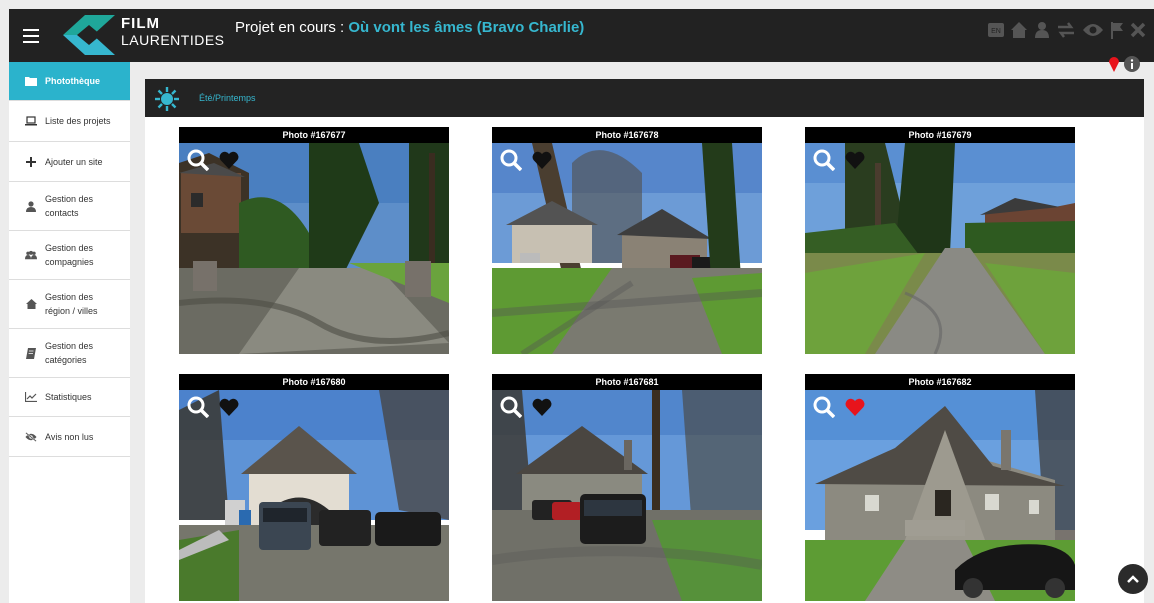 The width and height of the screenshot is (1154, 603). I want to click on sidebar-item-label: Ajouter un site, so click(74, 161).